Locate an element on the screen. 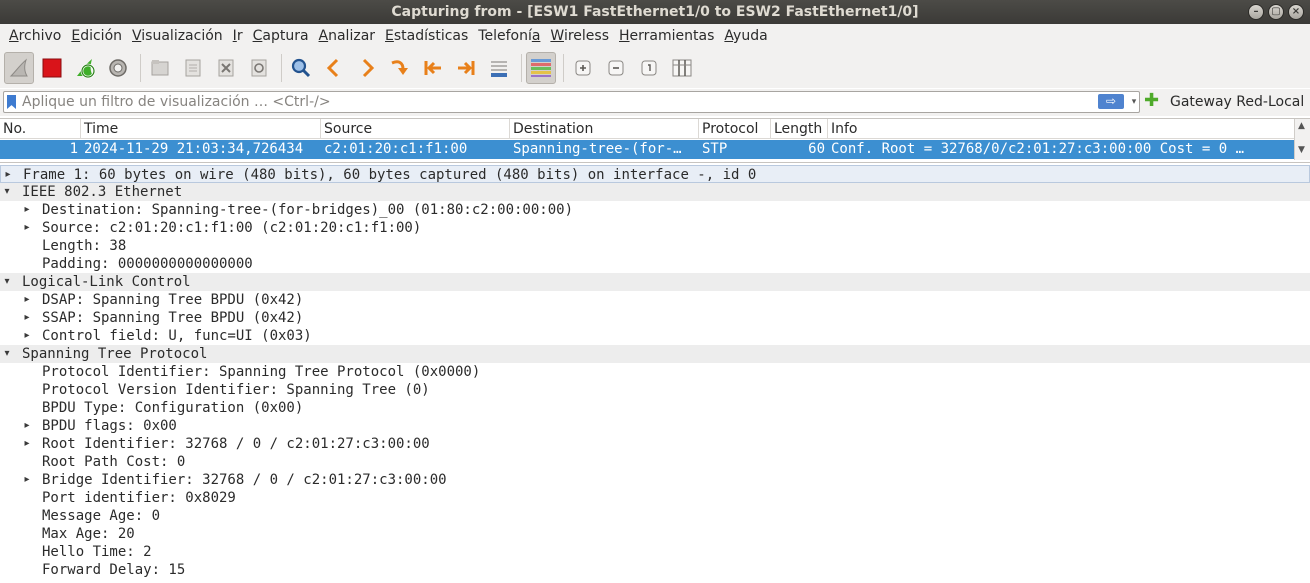 The image size is (1310, 583). filter-button-gateway-red-local: Gateway Red-Local is located at coordinates (1237, 102).